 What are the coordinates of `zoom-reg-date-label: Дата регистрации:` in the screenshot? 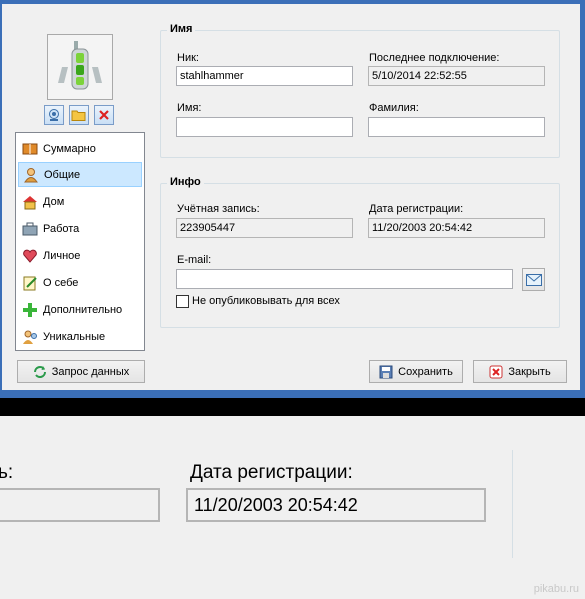 It's located at (271, 472).